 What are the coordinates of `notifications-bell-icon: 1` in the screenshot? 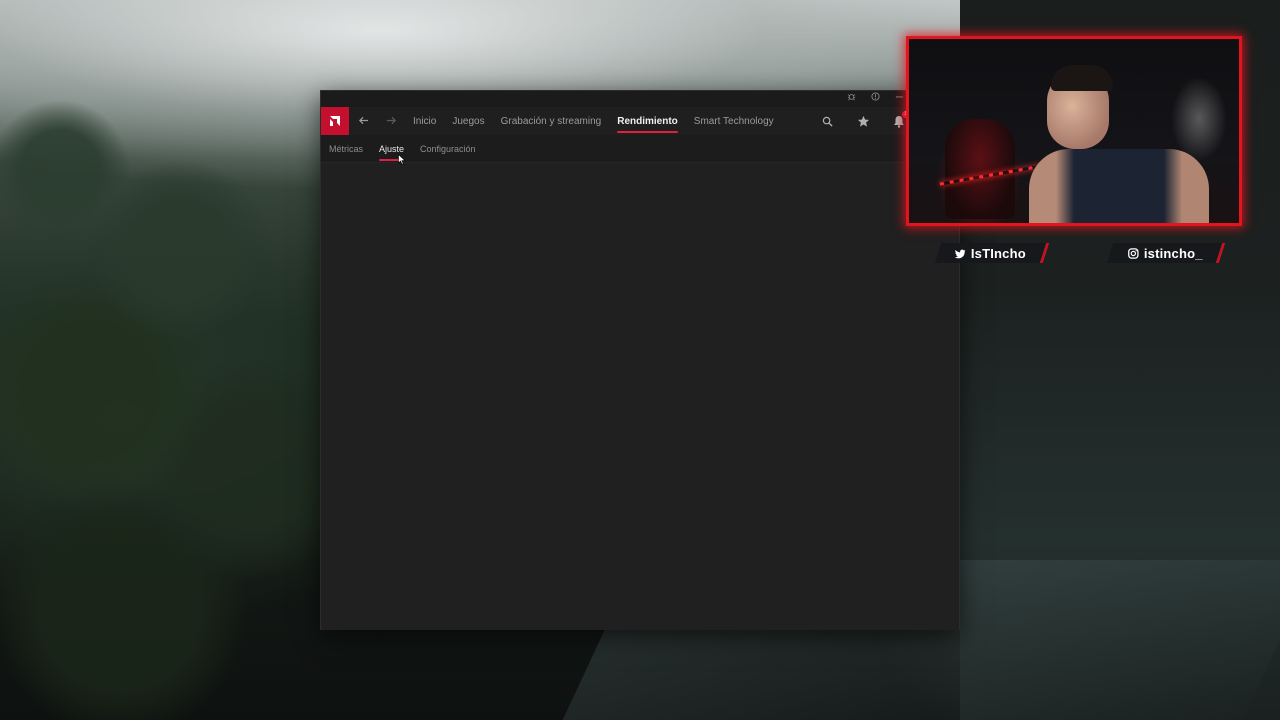 It's located at (900, 120).